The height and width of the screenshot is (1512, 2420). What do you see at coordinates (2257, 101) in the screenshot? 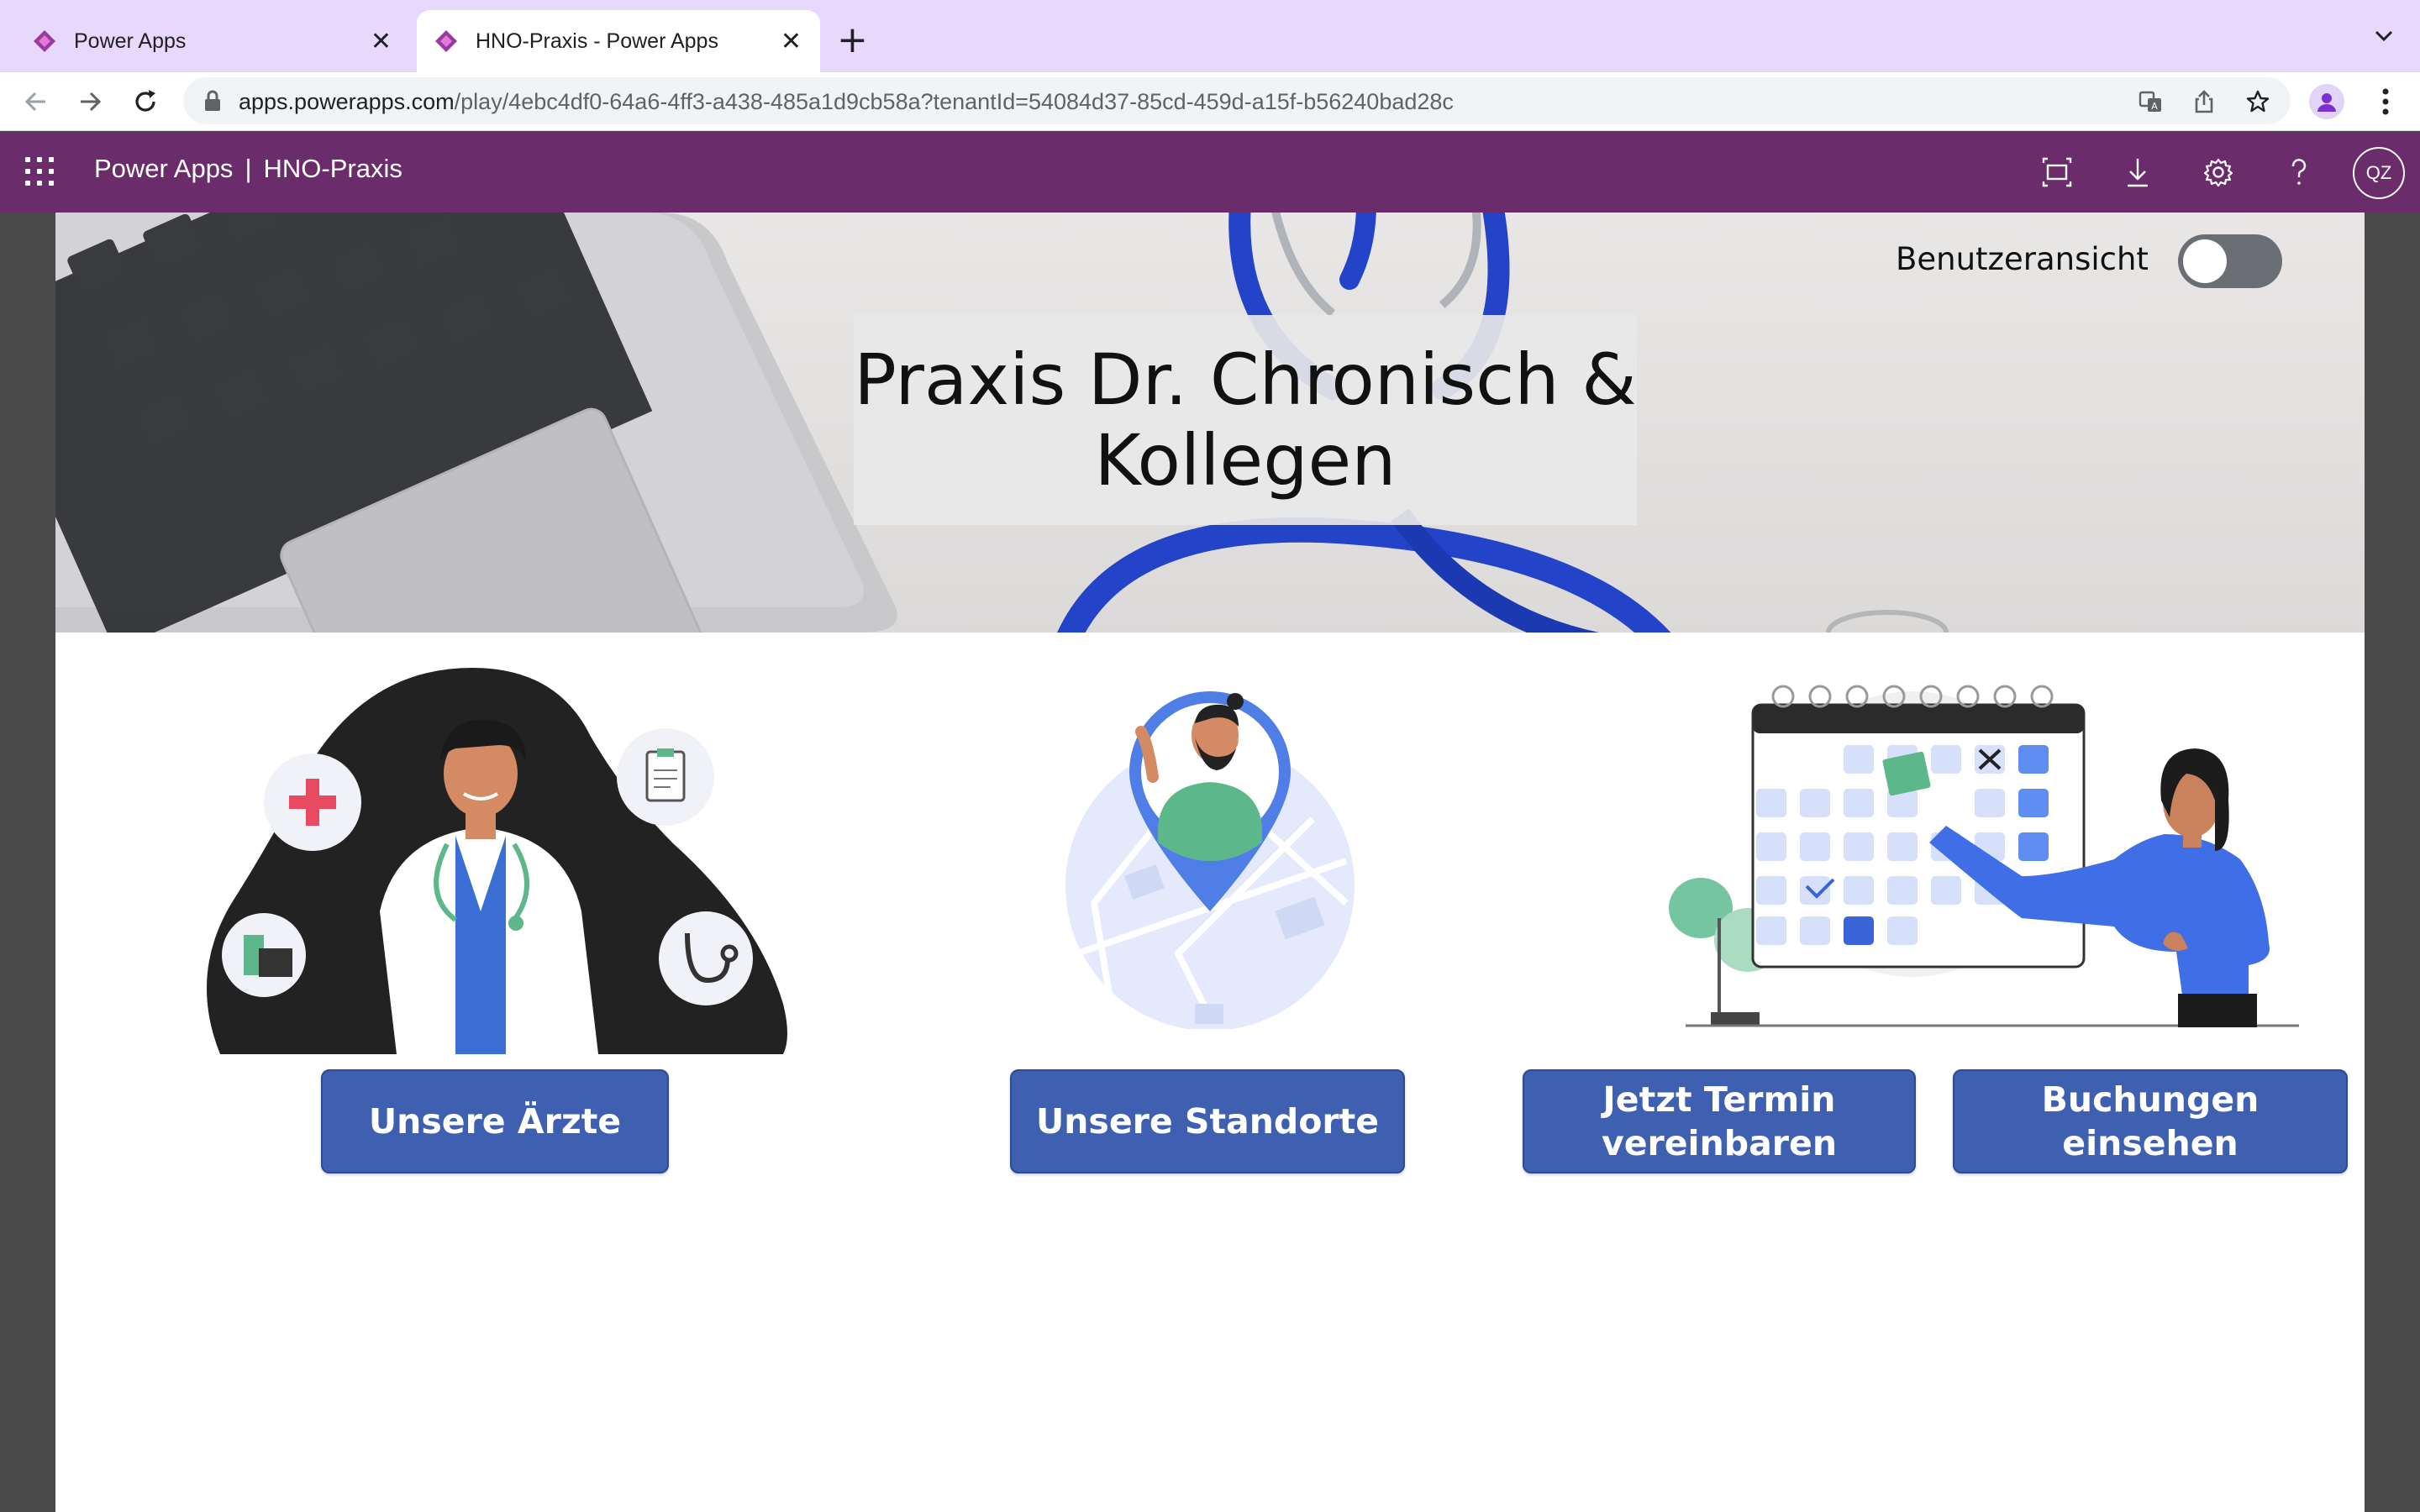
I see `bookmark-star-icon` at bounding box center [2257, 101].